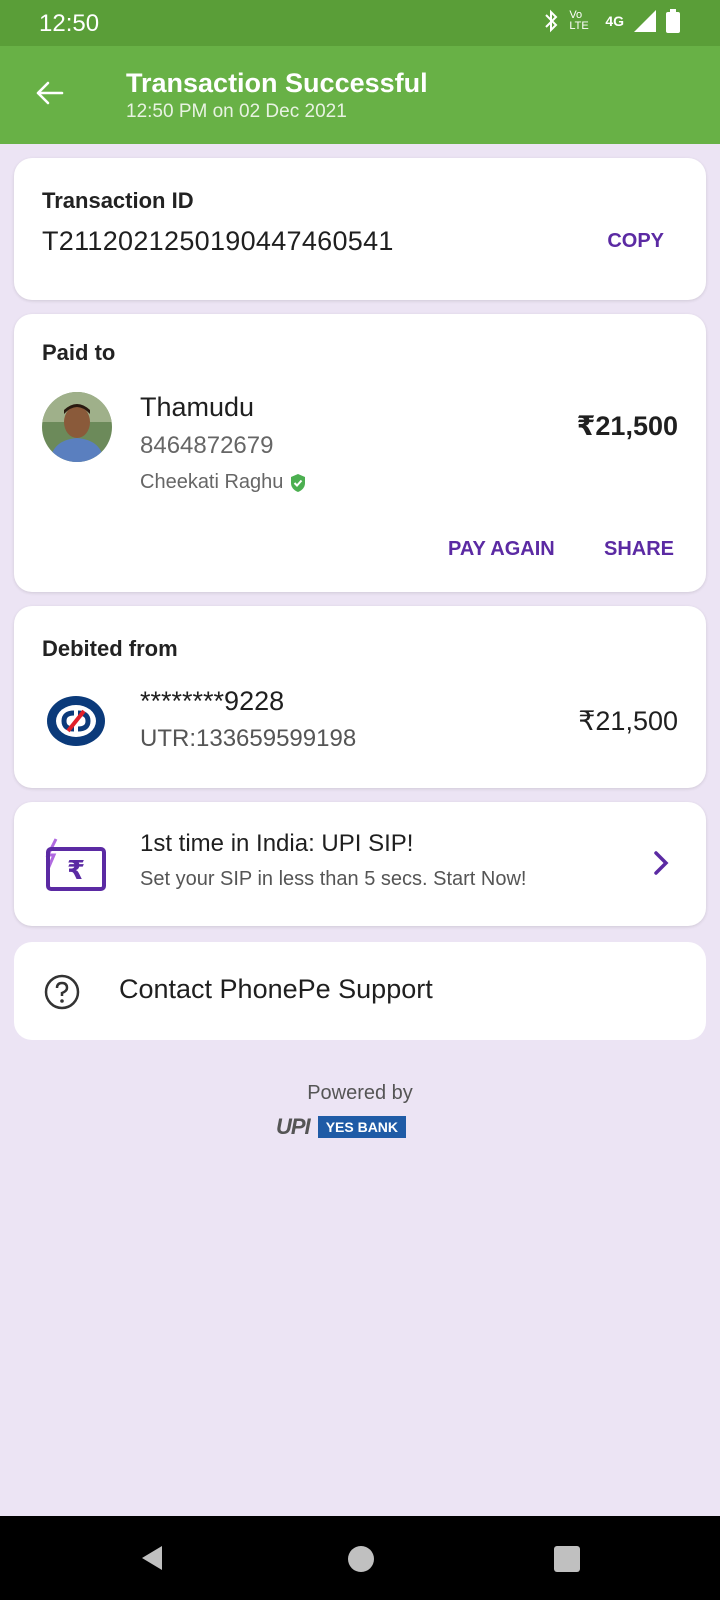 The width and height of the screenshot is (720, 1600). I want to click on payee-name: Thamudu, so click(197, 407).